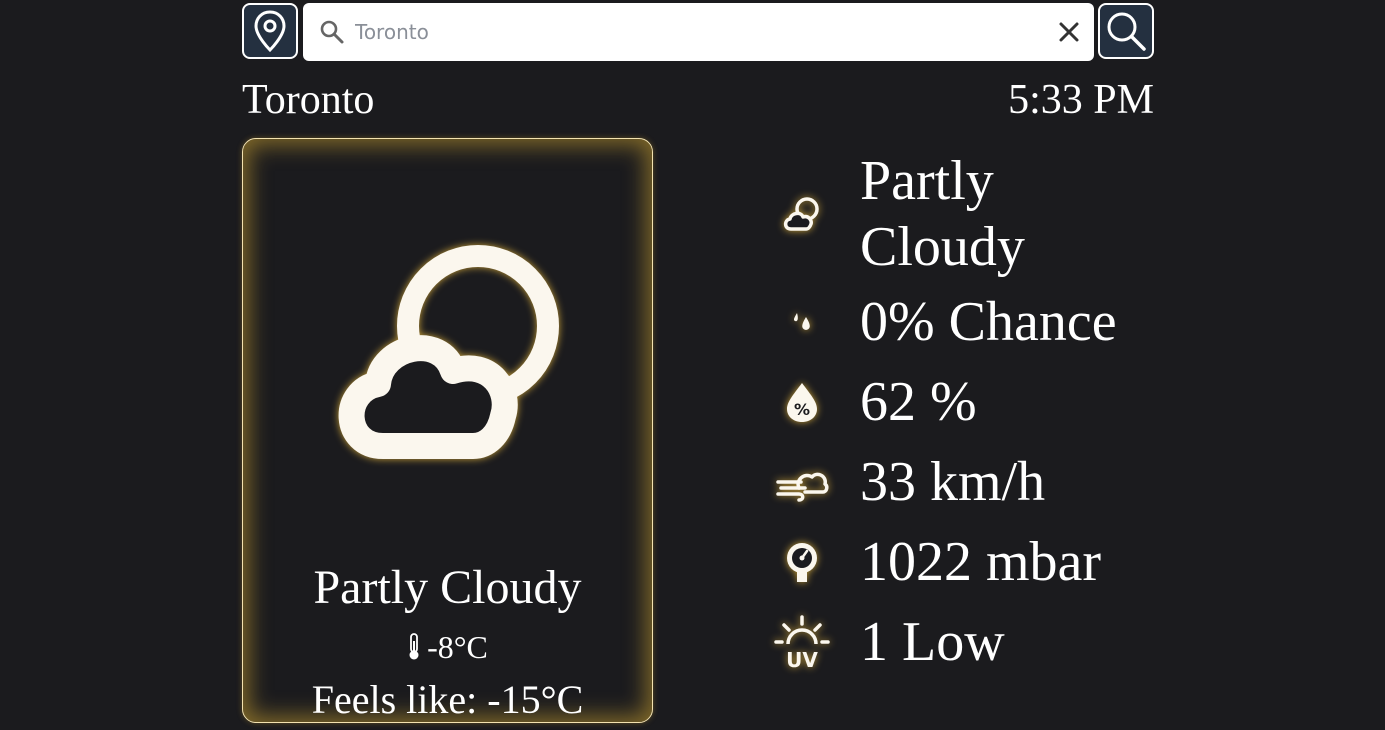 This screenshot has height=730, width=1385. Describe the element at coordinates (942, 214) in the screenshot. I see `detail-condition-text: Partly Cloudy` at that location.